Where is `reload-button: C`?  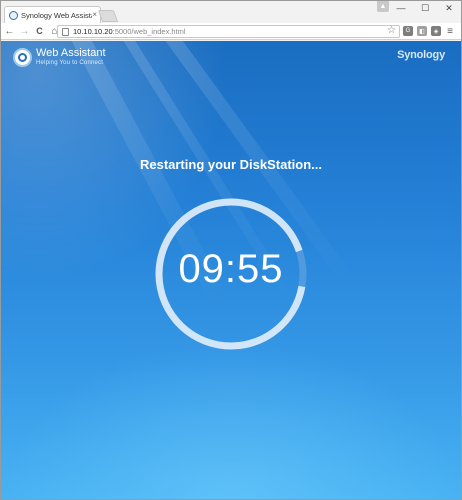 reload-button: C is located at coordinates (39, 31).